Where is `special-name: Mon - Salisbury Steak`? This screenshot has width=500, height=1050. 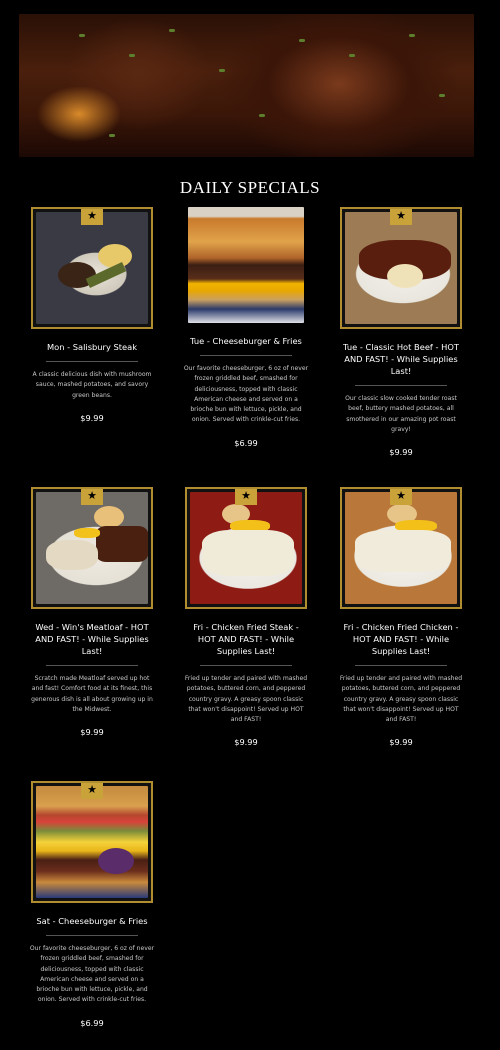
special-name: Mon - Salisbury Steak is located at coordinates (92, 347).